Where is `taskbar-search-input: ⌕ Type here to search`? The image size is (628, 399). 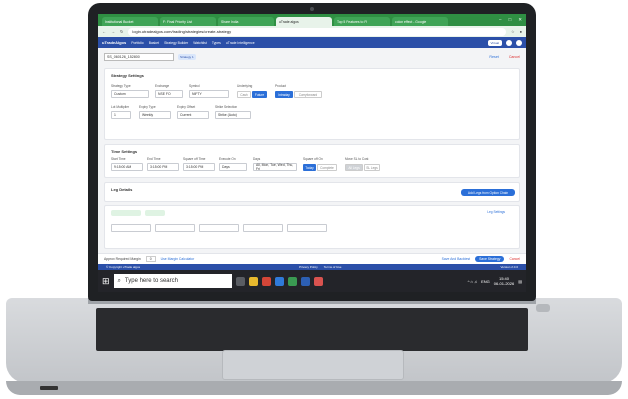
taskbar-search-input: ⌕ Type here to search is located at coordinates (172, 281).